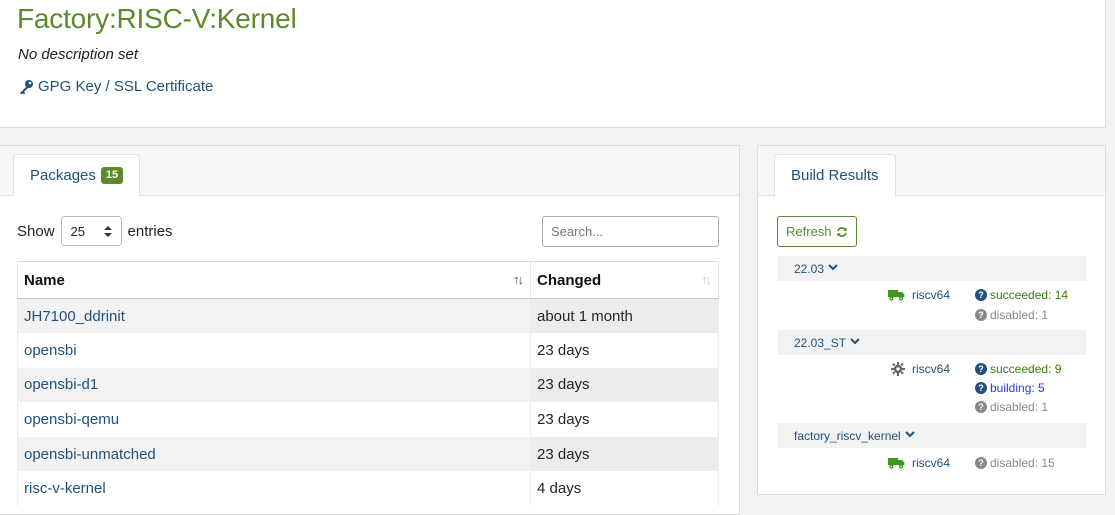 The height and width of the screenshot is (515, 1115). Describe the element at coordinates (368, 454) in the screenshot. I see `table-row: opensbi-unmatched 23 days` at that location.